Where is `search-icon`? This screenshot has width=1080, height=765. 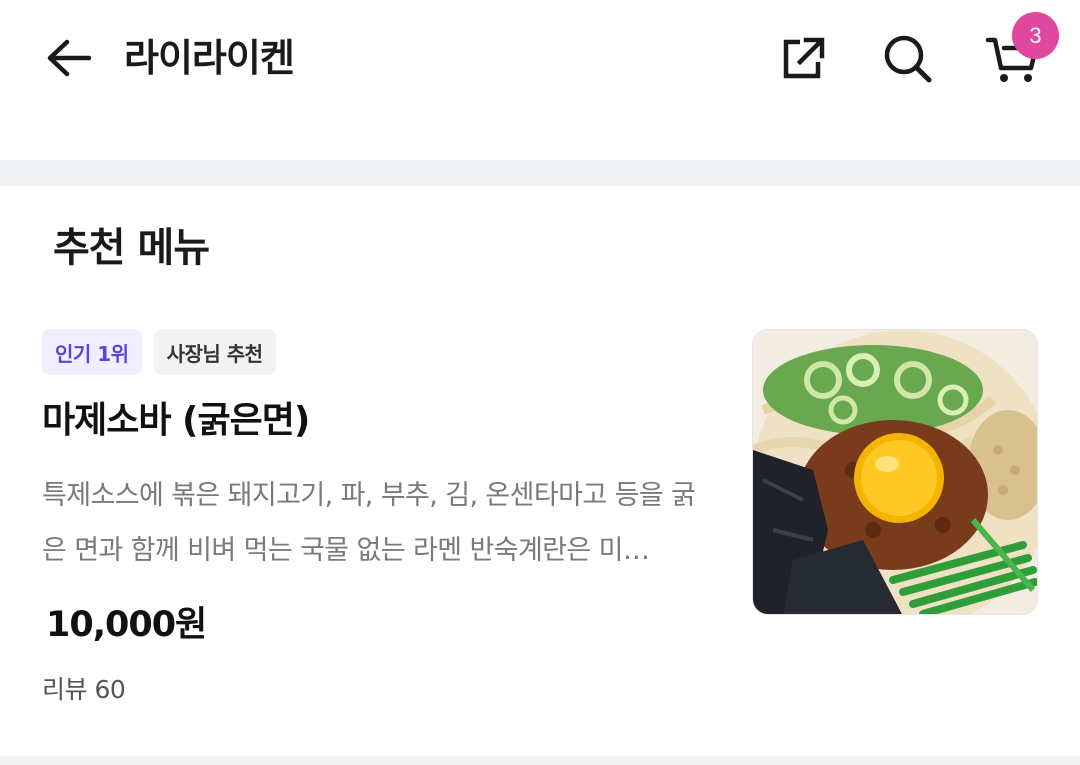
search-icon is located at coordinates (907, 60).